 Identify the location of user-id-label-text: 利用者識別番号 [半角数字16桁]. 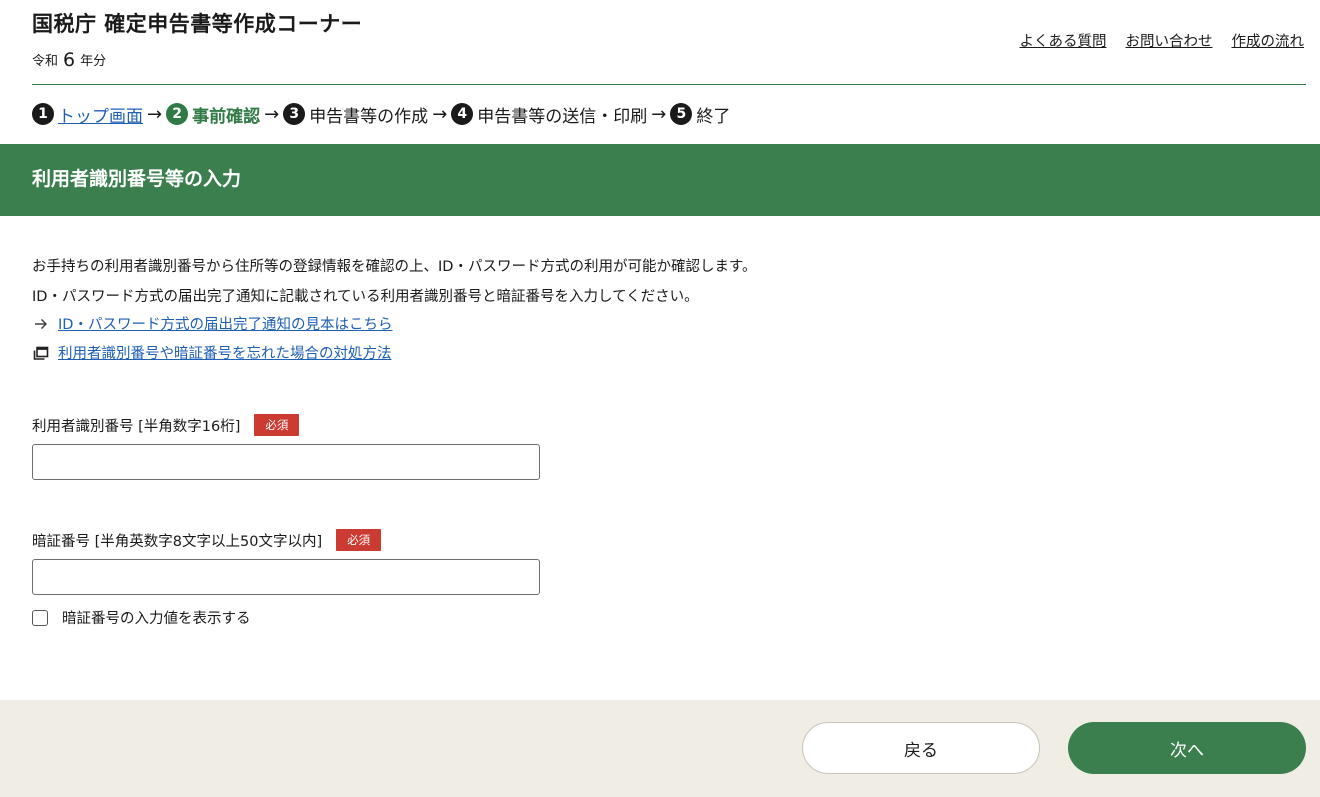
(136, 426).